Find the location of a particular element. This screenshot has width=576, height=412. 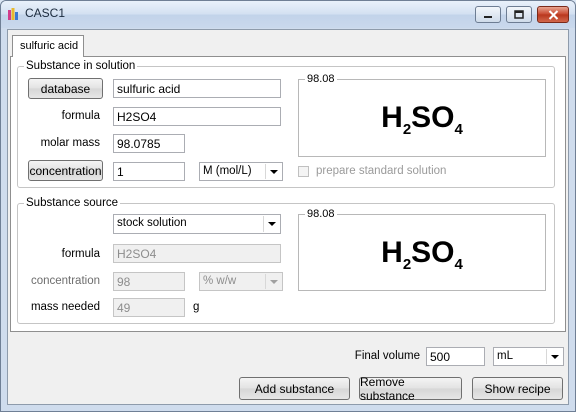

minimize-icon is located at coordinates (488, 16).